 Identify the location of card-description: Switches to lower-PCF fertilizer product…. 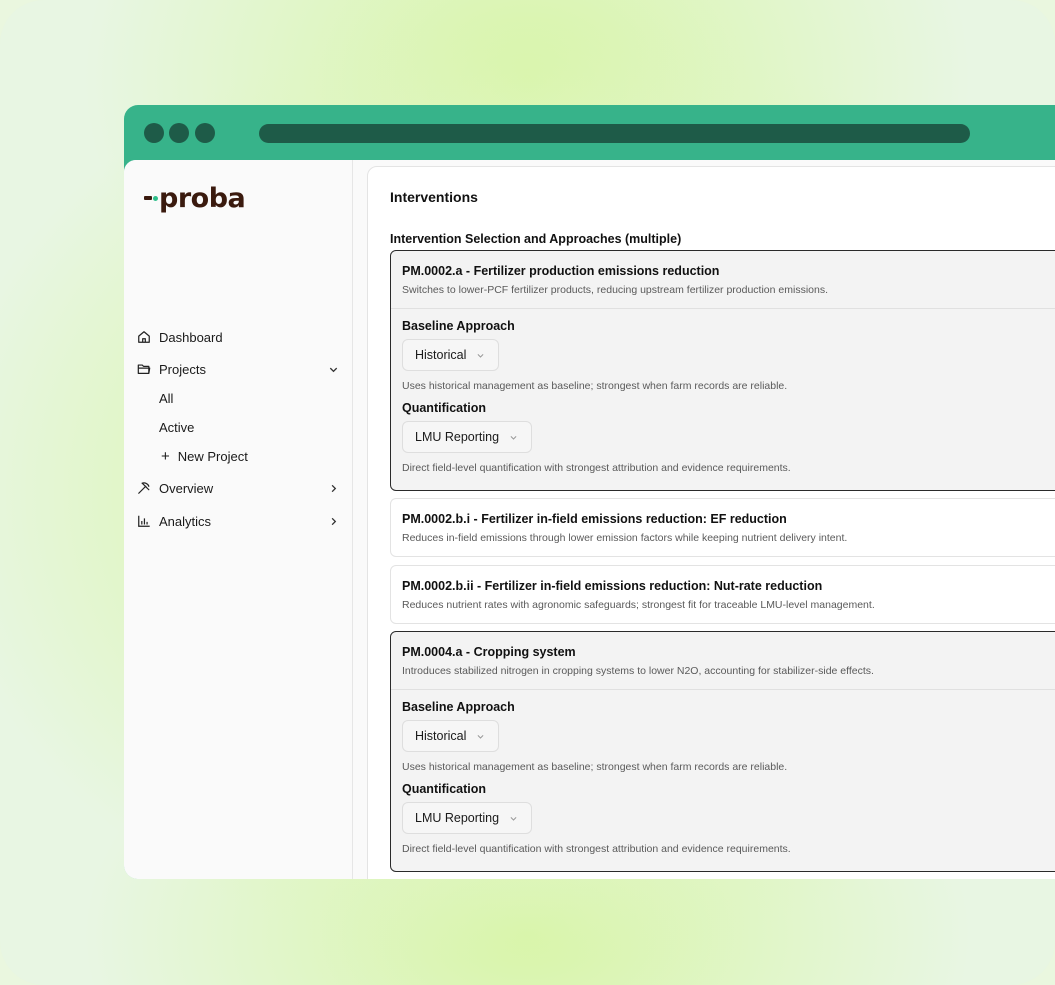
(615, 290).